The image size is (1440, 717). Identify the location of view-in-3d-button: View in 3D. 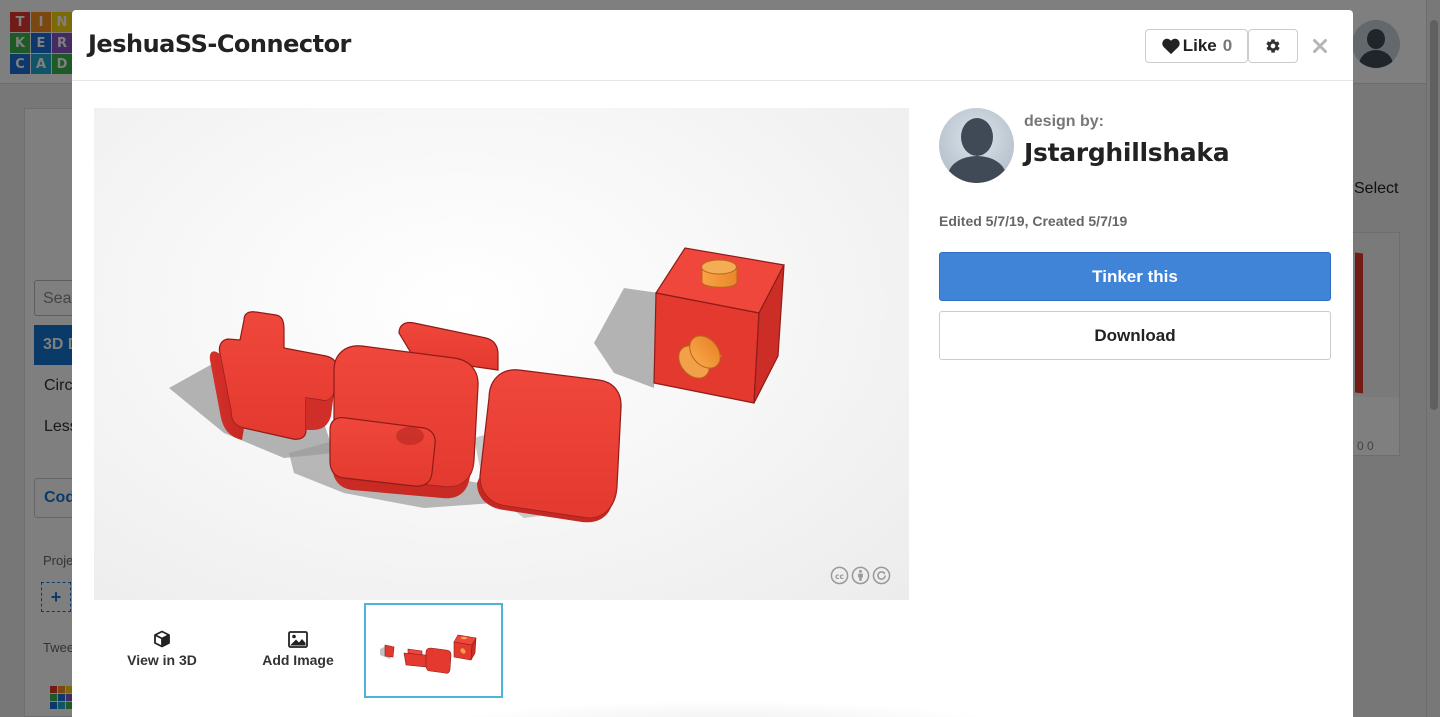
(162, 654).